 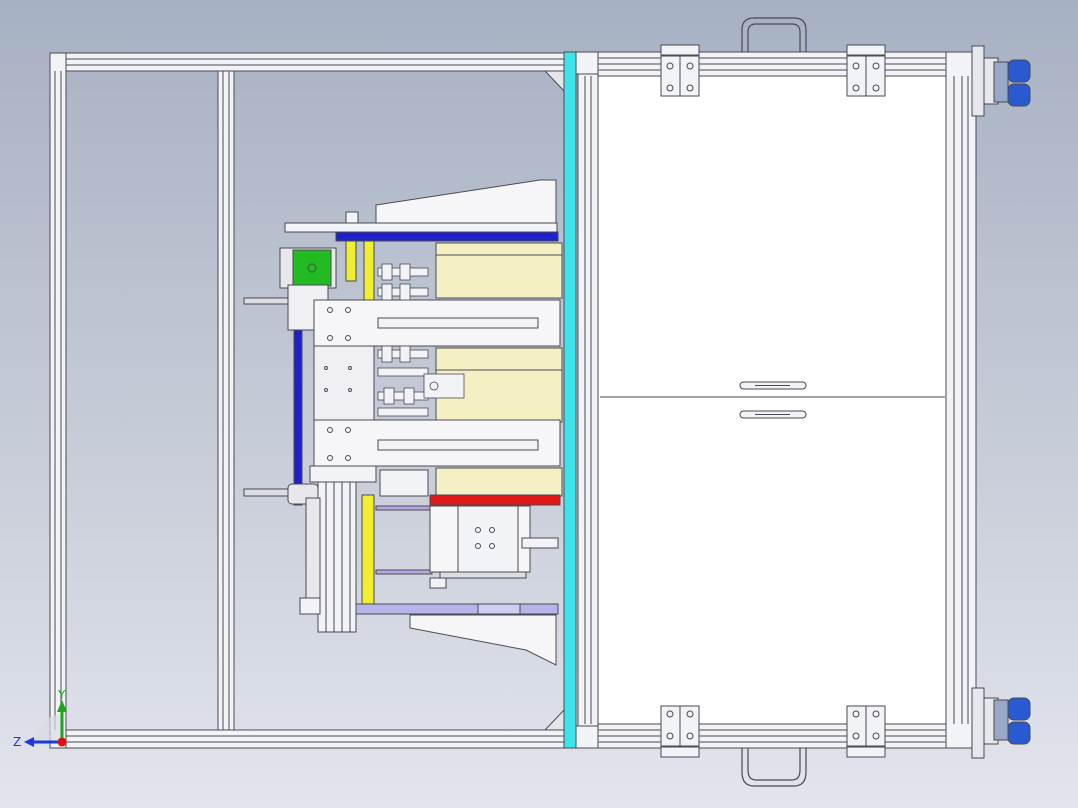 What do you see at coordinates (307, 739) in the screenshot?
I see `left-frame-bottom-beam` at bounding box center [307, 739].